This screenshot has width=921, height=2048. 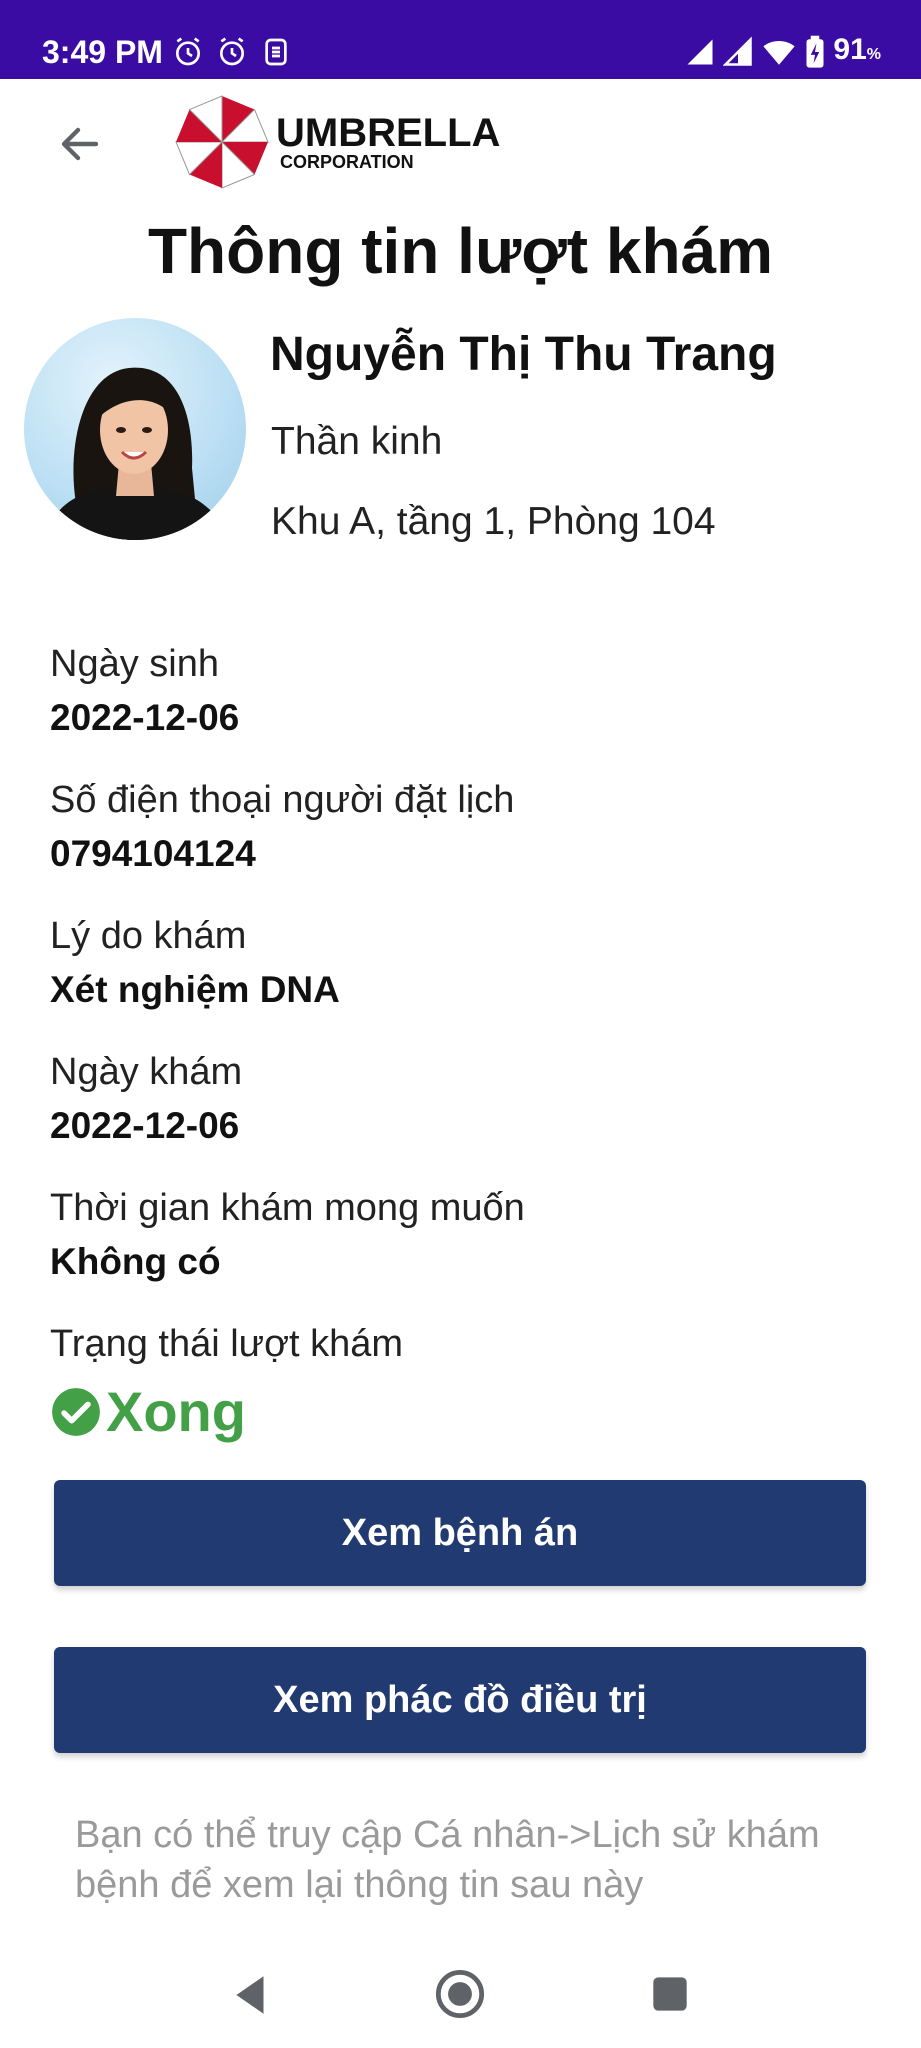 What do you see at coordinates (670, 1994) in the screenshot?
I see `nav-recents-icon` at bounding box center [670, 1994].